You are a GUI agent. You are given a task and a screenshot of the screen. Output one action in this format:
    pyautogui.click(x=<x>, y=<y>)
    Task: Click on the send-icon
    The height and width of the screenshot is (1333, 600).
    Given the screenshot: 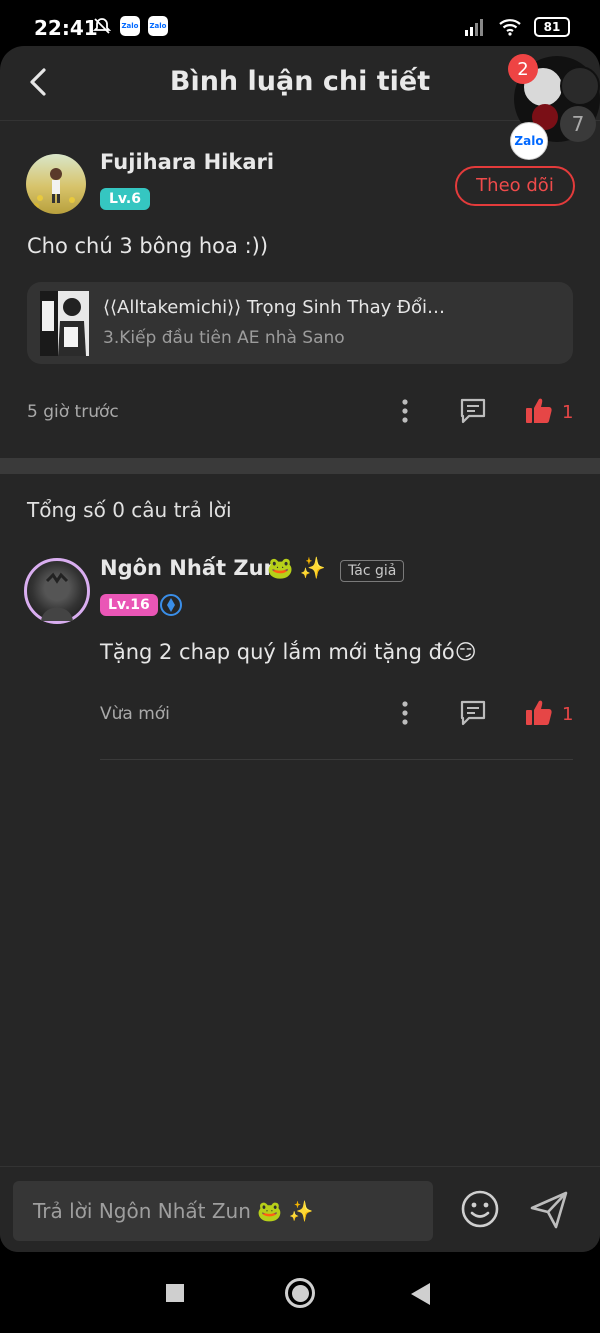 What is the action you would take?
    pyautogui.click(x=549, y=1210)
    